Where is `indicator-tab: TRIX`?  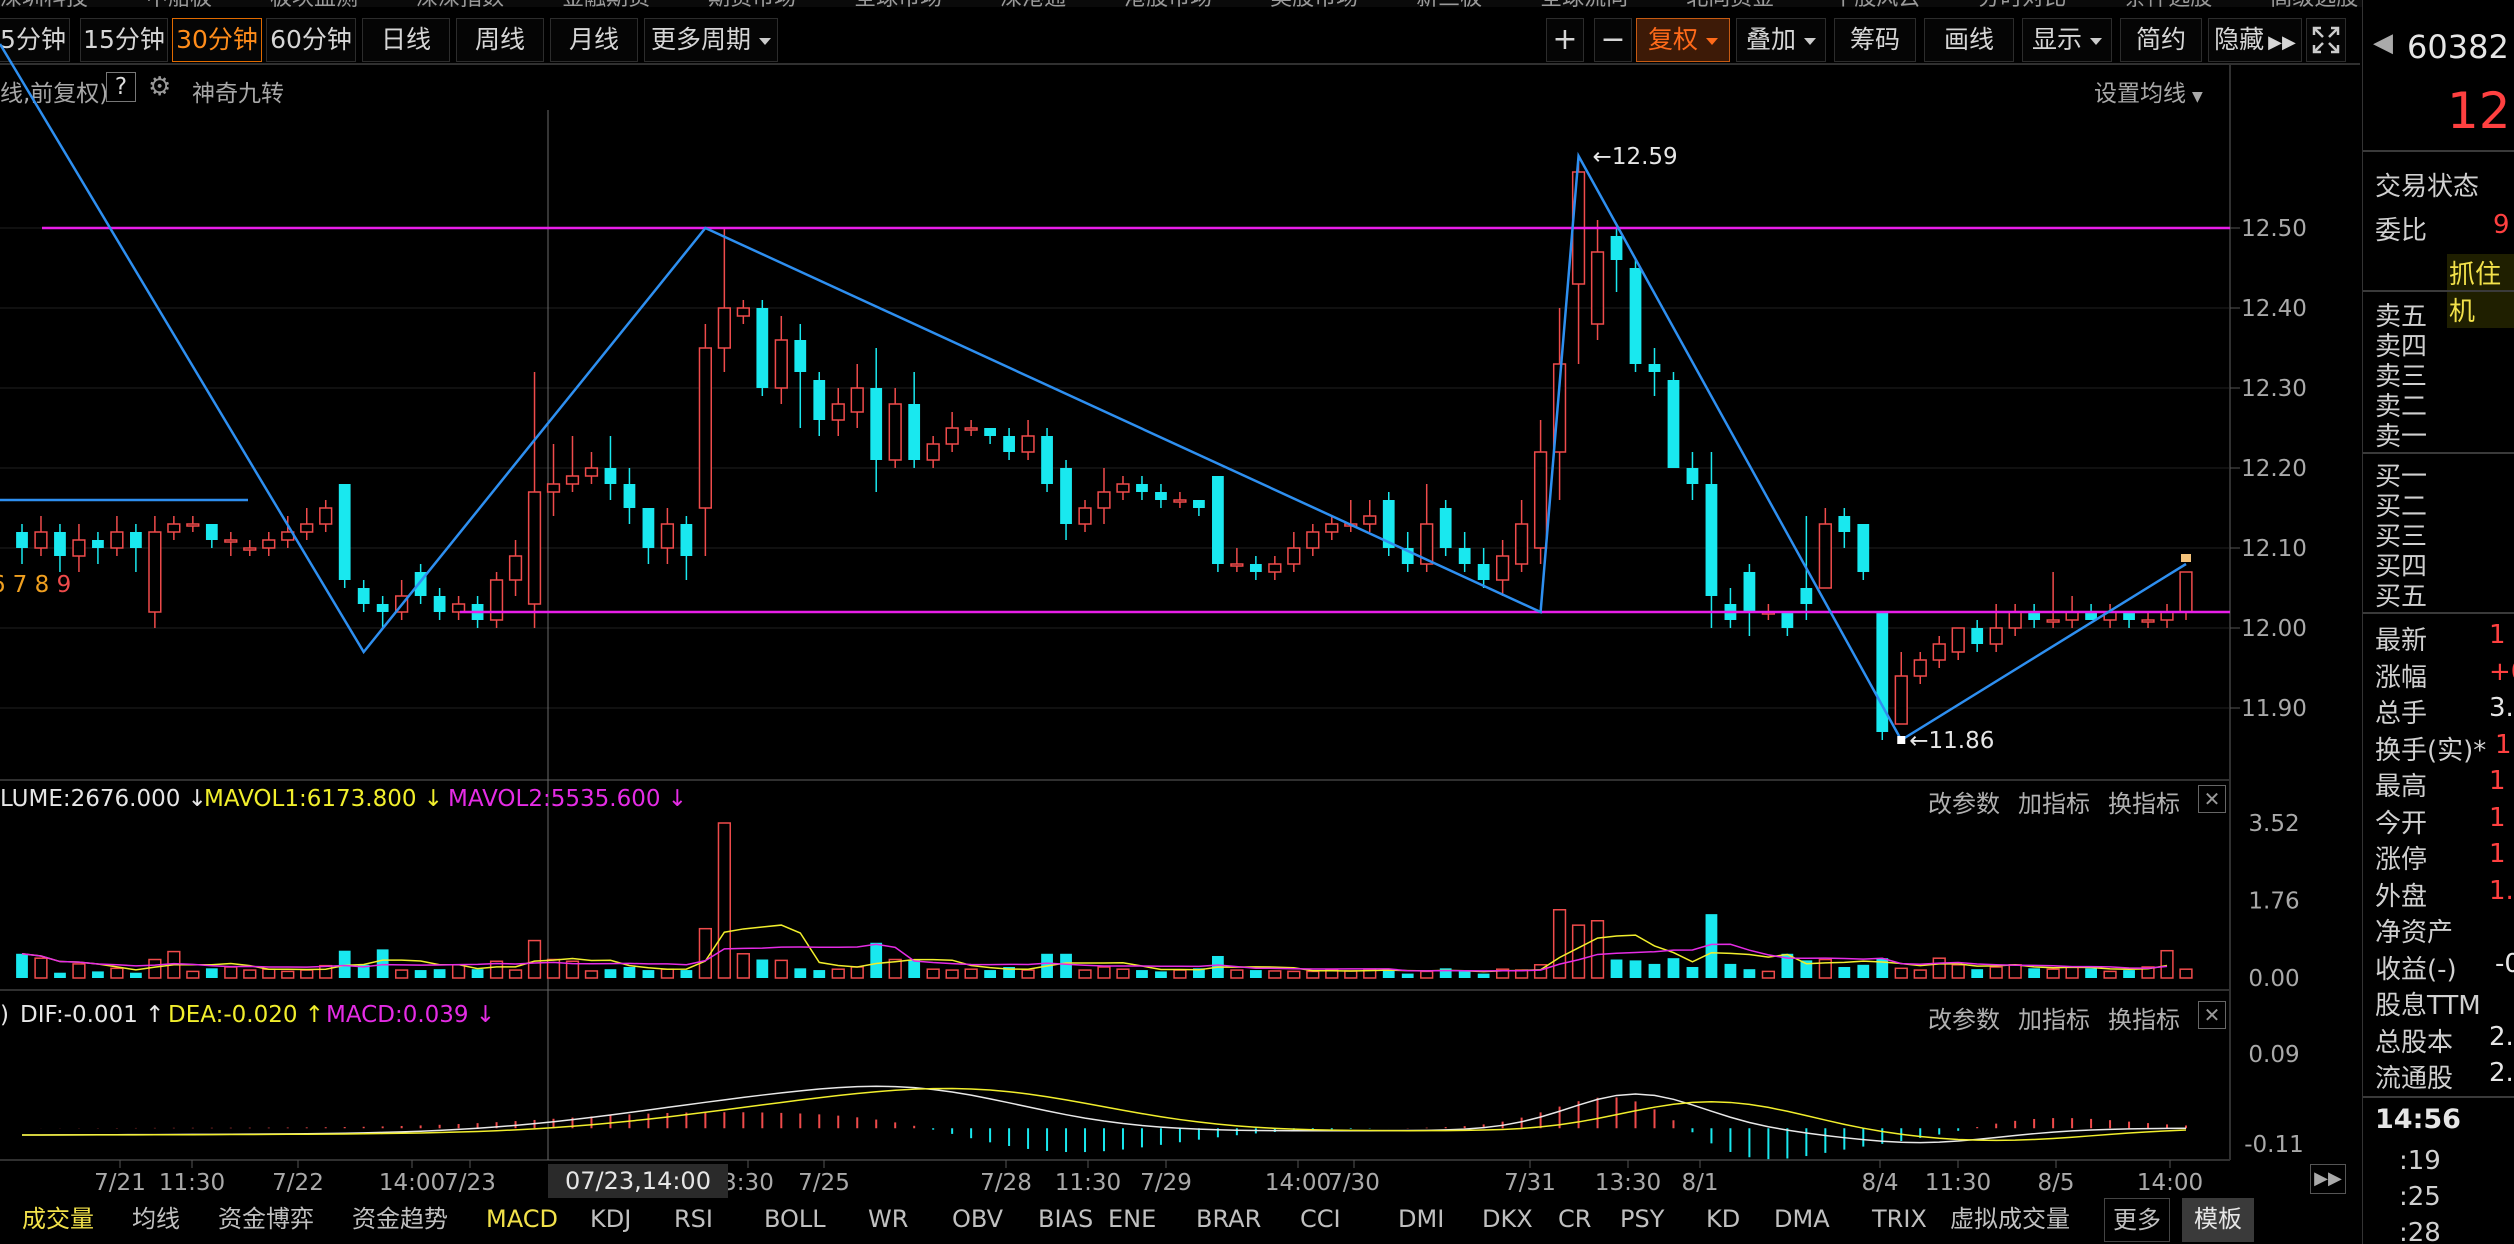 indicator-tab: TRIX is located at coordinates (1899, 1220).